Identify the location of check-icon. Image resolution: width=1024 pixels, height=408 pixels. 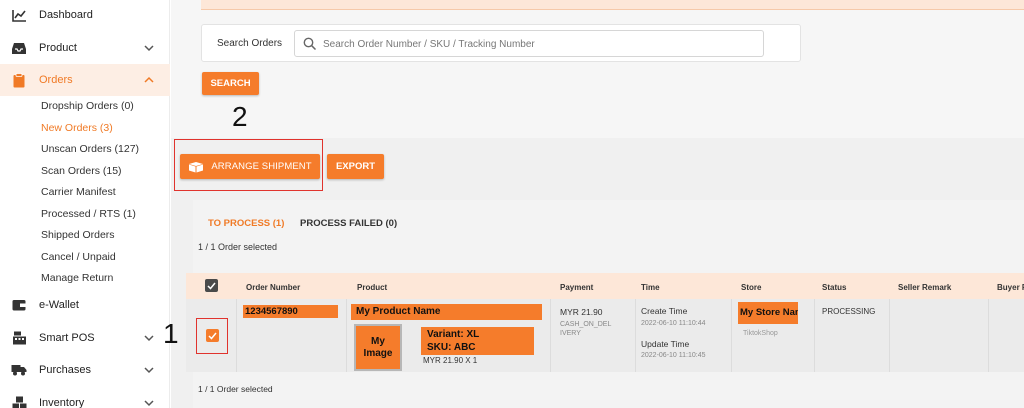
(211, 286).